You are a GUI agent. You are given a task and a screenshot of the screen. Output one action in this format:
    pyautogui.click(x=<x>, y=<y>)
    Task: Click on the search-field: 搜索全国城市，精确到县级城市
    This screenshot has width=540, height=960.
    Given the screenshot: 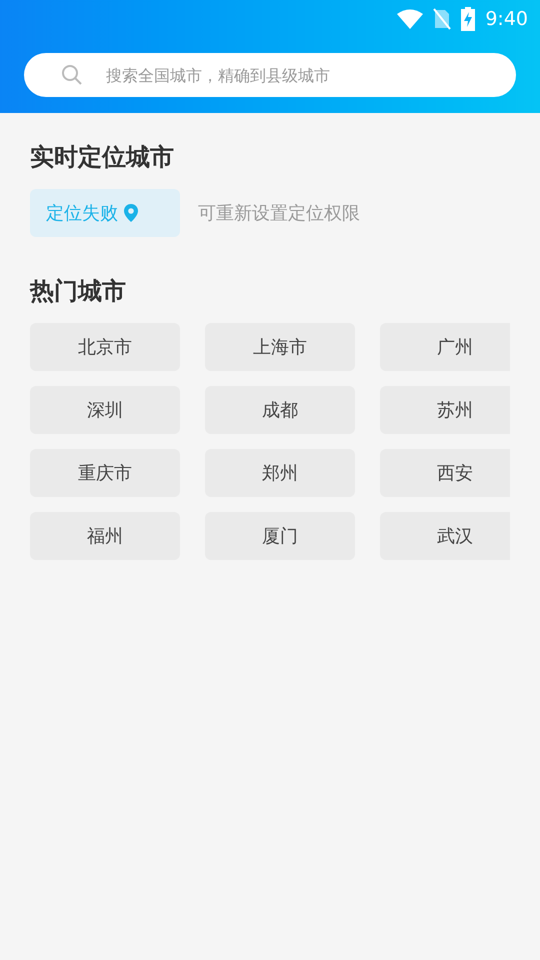 What is the action you would take?
    pyautogui.click(x=270, y=75)
    